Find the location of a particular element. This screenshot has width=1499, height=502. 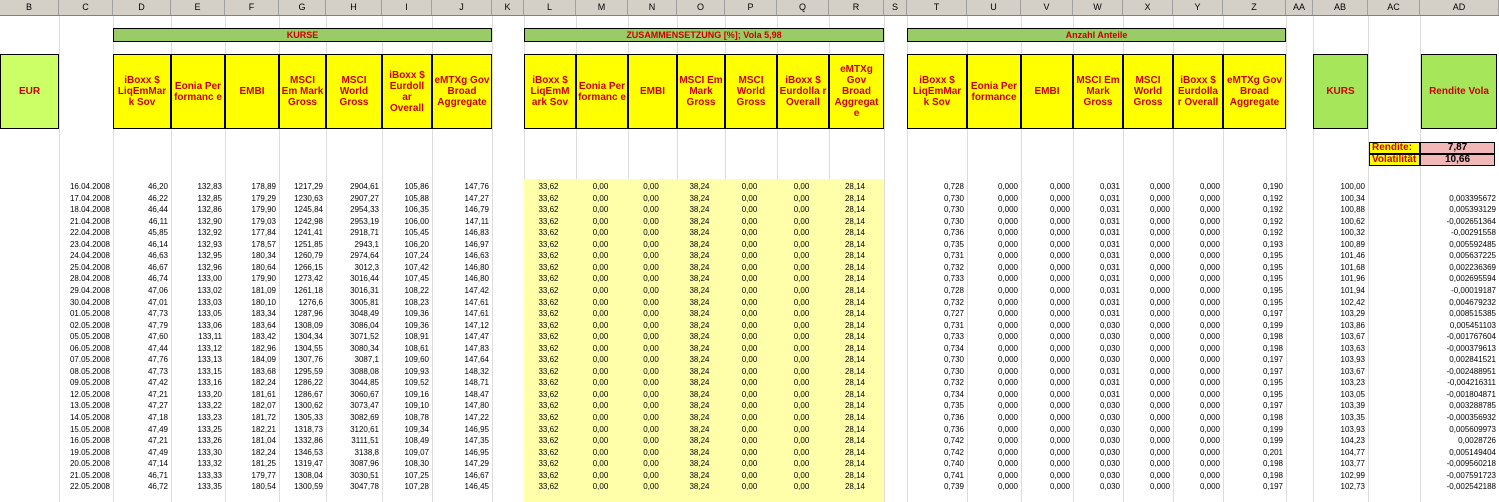

table-cell: 0,031 is located at coordinates (1096, 394).